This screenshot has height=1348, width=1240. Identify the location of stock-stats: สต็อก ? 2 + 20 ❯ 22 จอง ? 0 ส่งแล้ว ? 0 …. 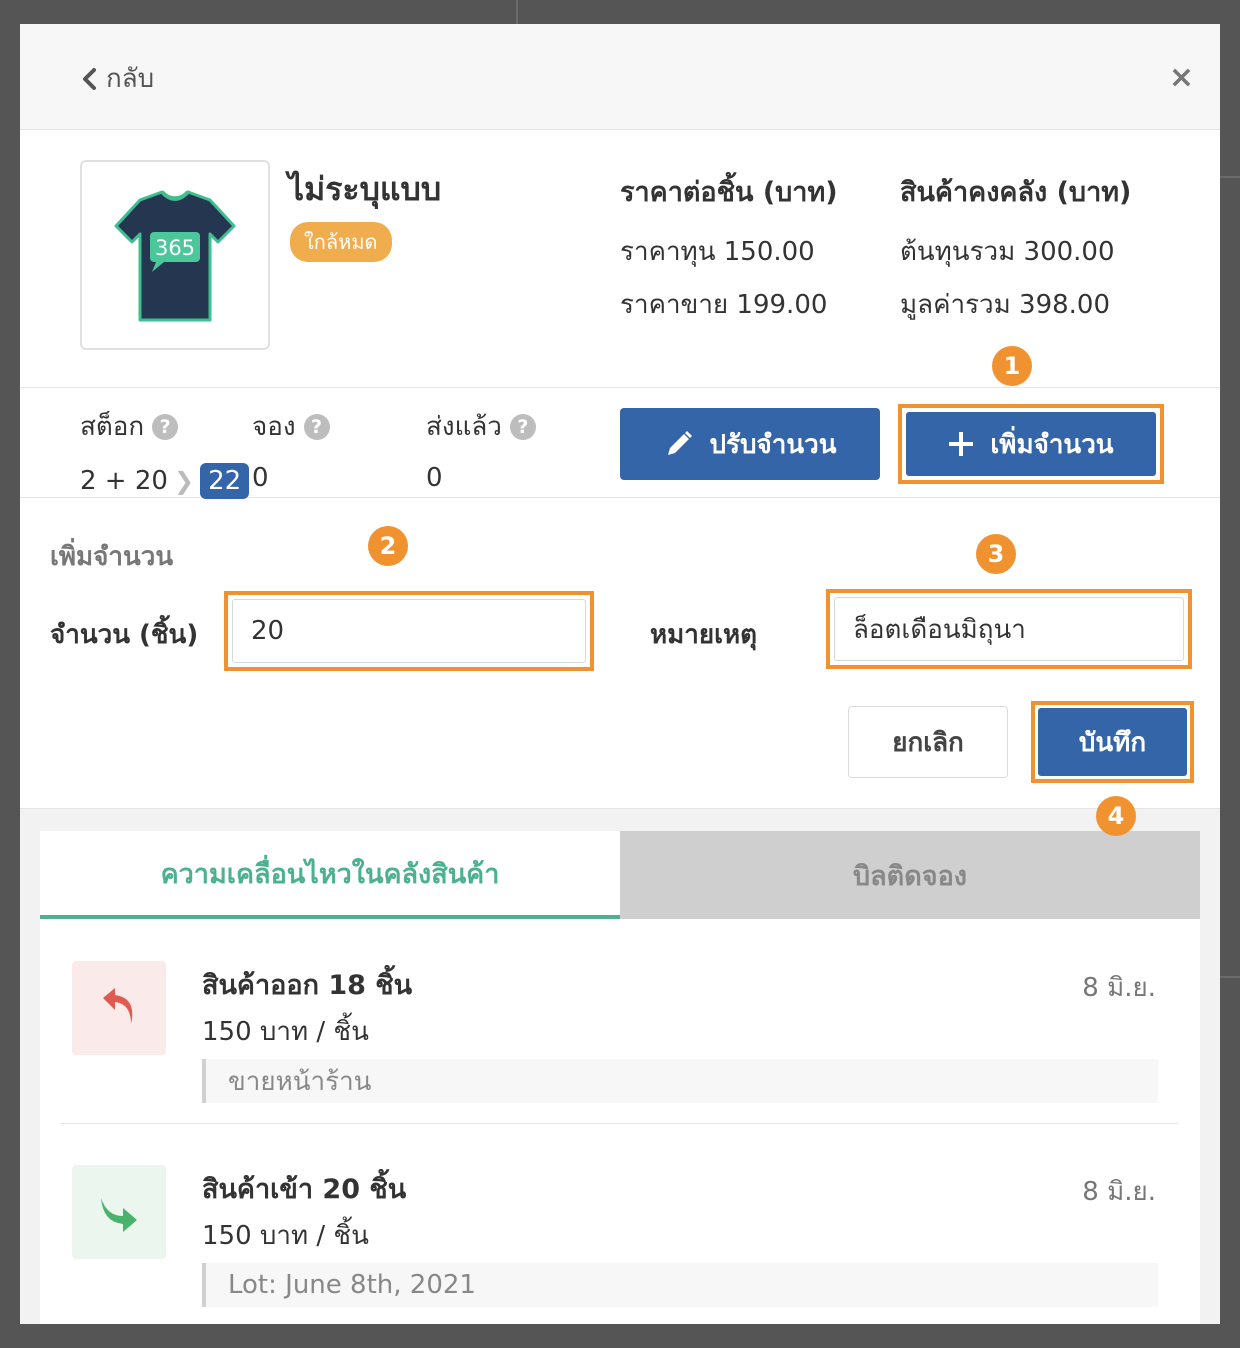
(620, 443).